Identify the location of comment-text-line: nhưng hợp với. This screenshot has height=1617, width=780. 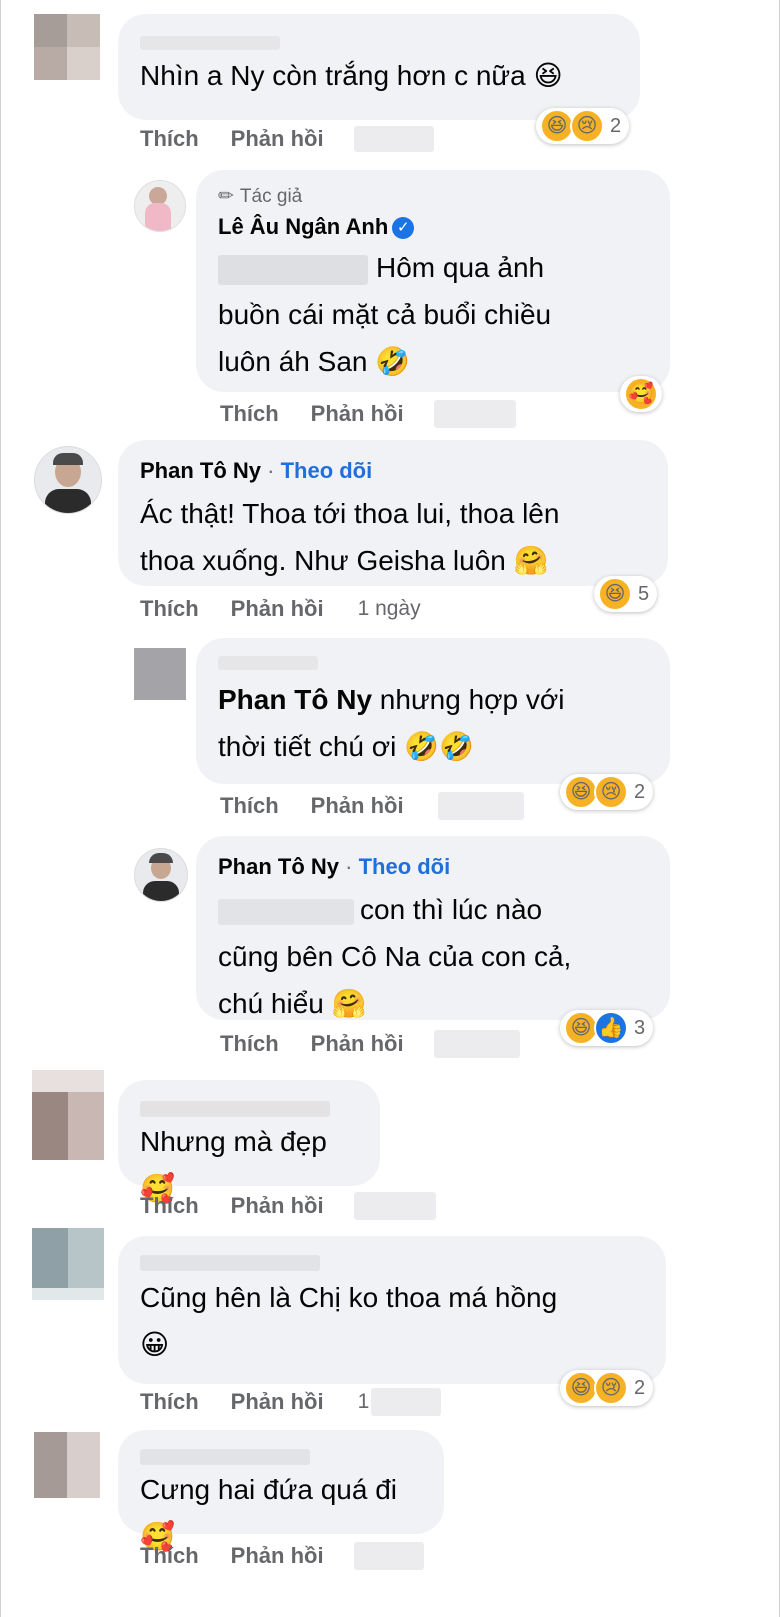
(472, 699).